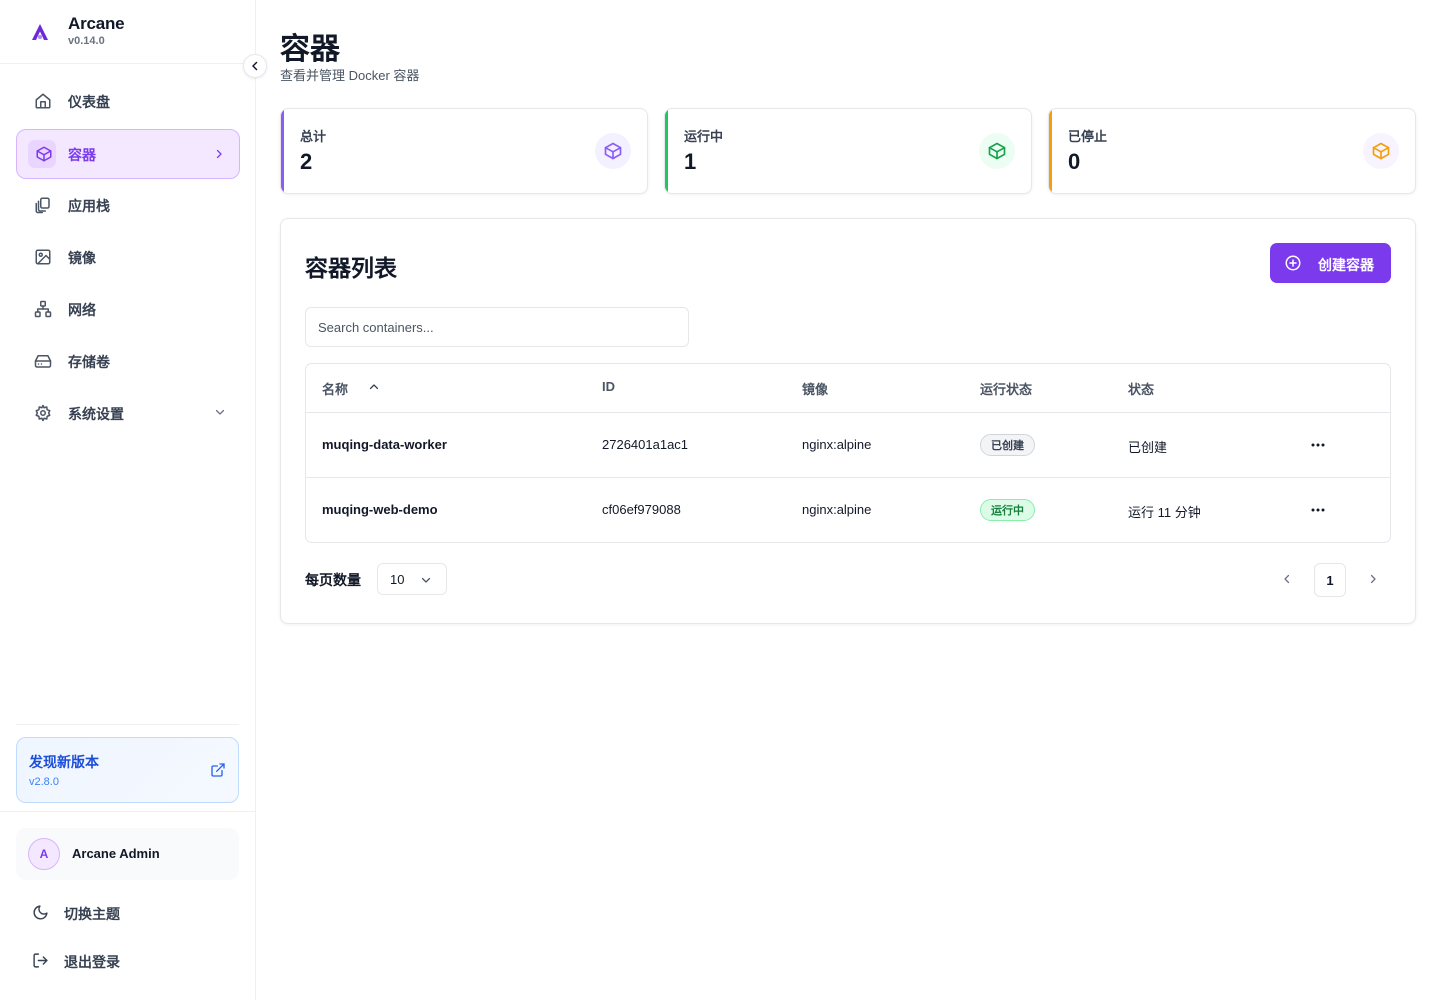 This screenshot has height=1000, width=1440. I want to click on sidebar-item-label: 网络, so click(82, 310).